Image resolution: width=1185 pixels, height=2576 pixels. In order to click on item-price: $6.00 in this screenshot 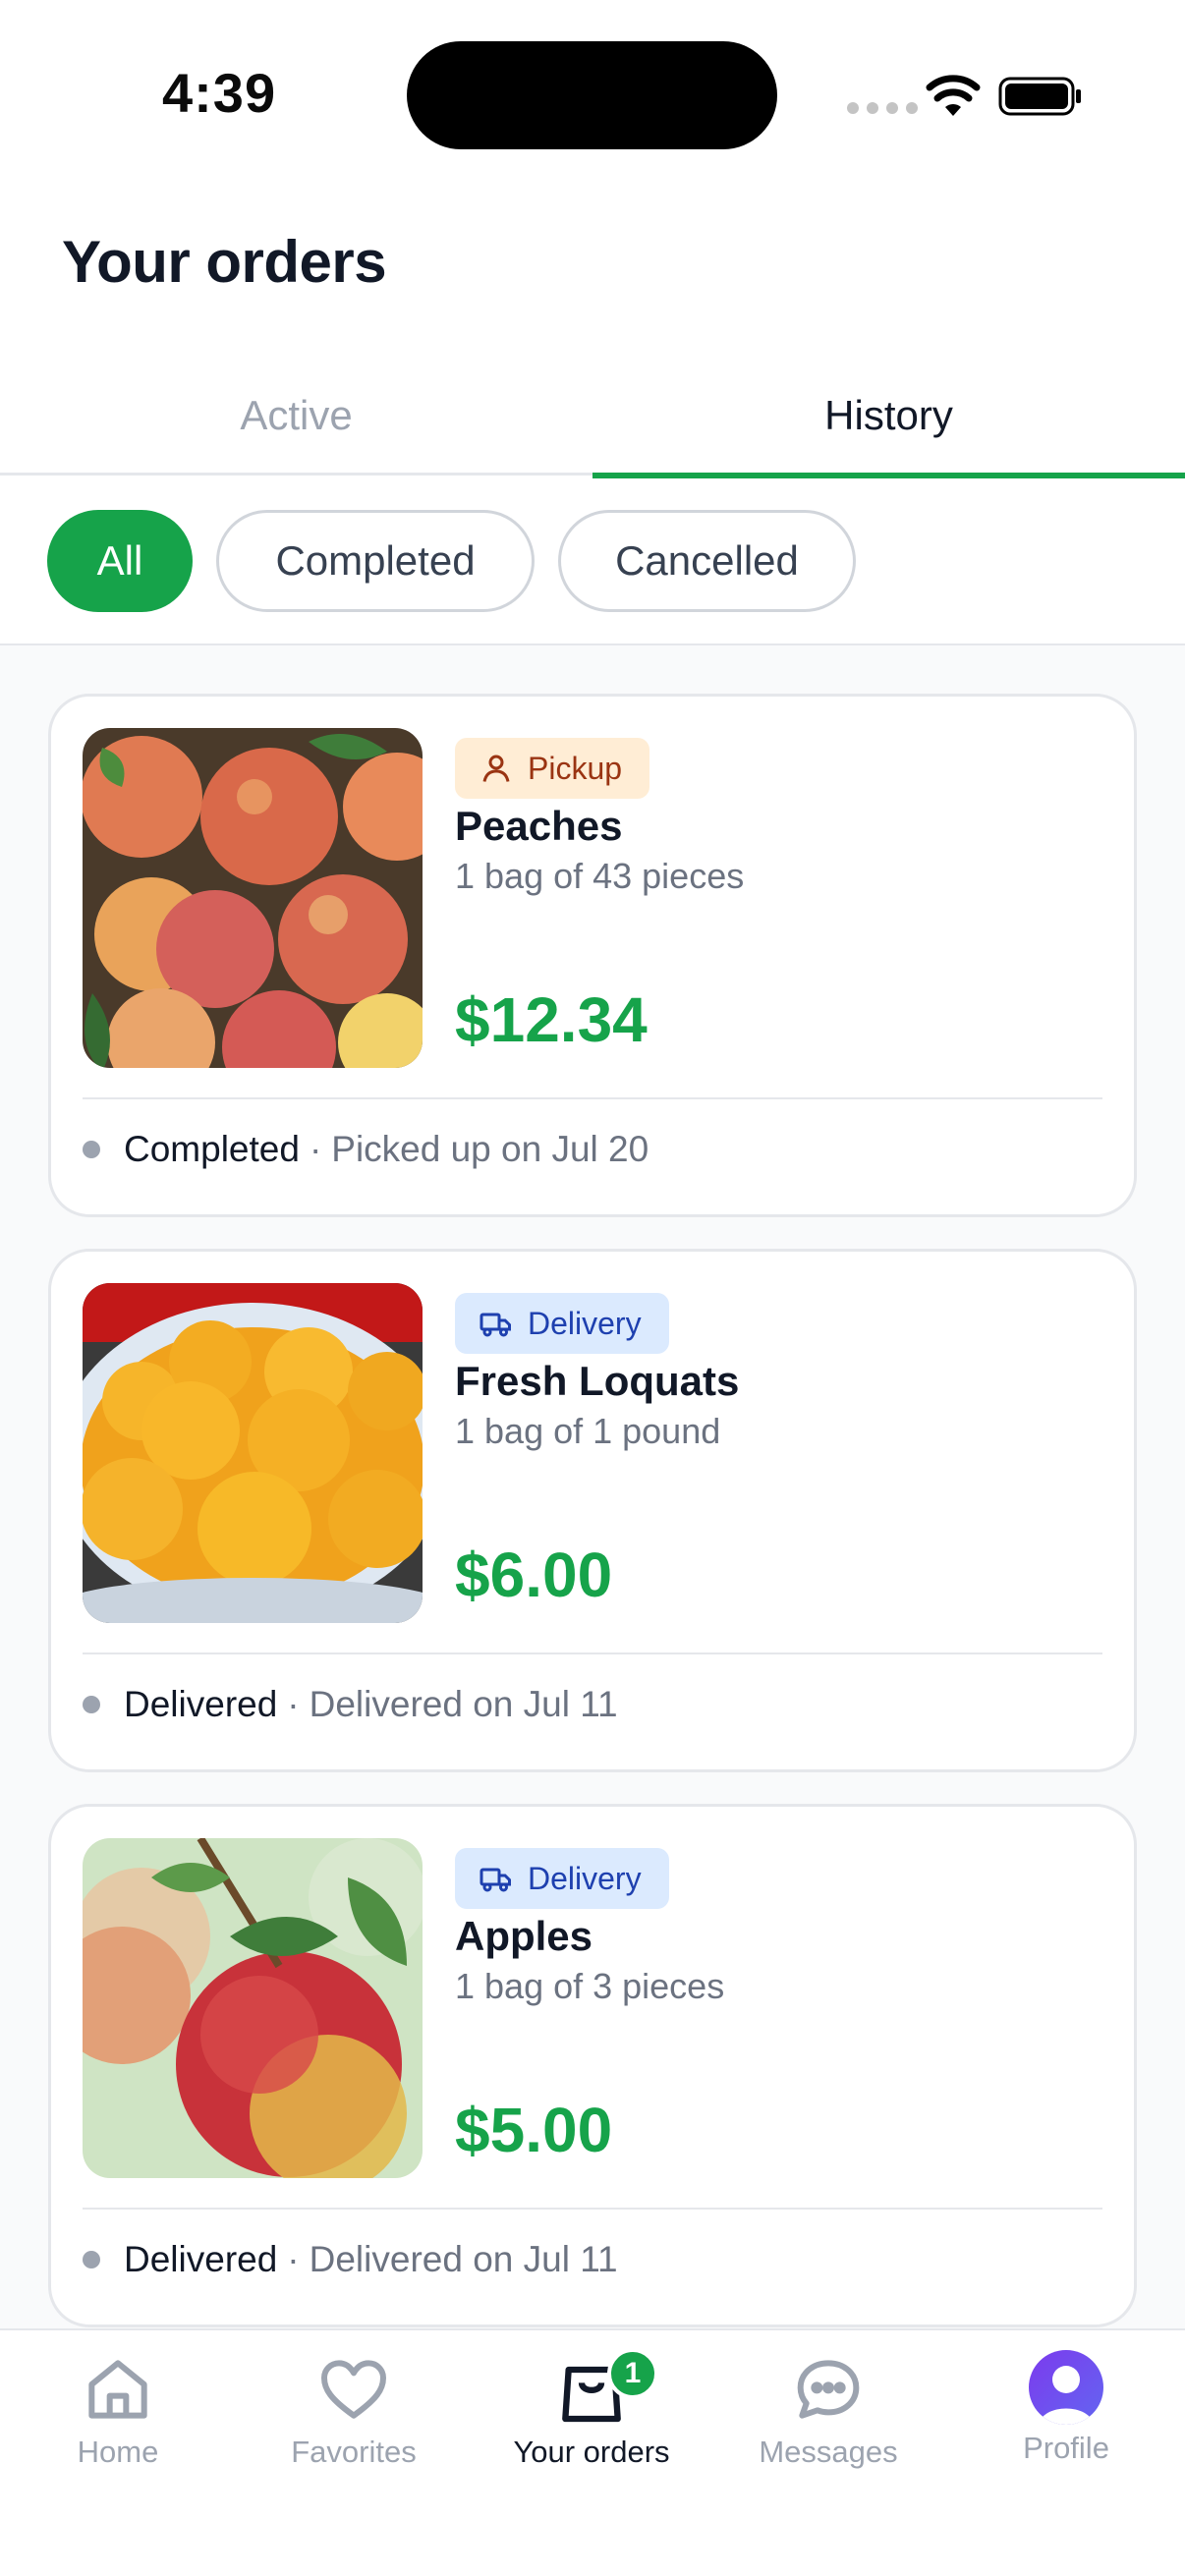, I will do `click(534, 1575)`.